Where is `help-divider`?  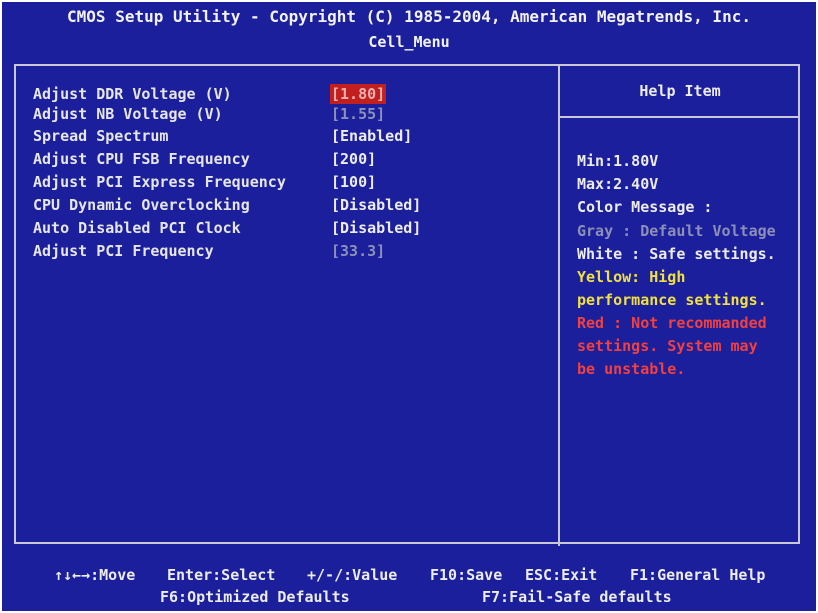
help-divider is located at coordinates (559, 305).